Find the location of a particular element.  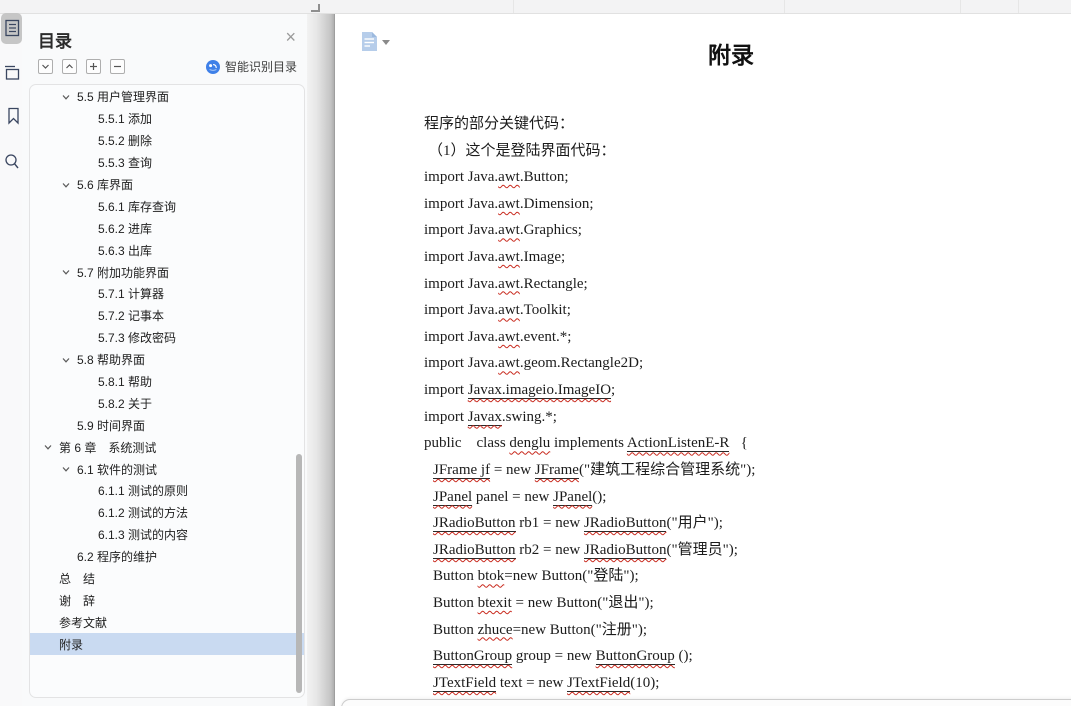

toc-item: 总 结 is located at coordinates (167, 579).